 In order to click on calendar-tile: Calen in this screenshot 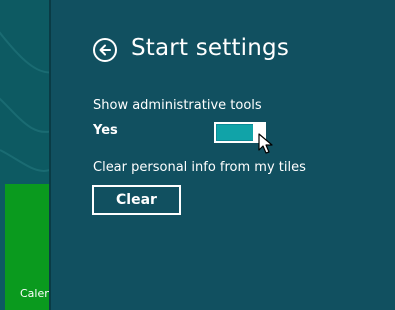, I will do `click(27, 247)`.